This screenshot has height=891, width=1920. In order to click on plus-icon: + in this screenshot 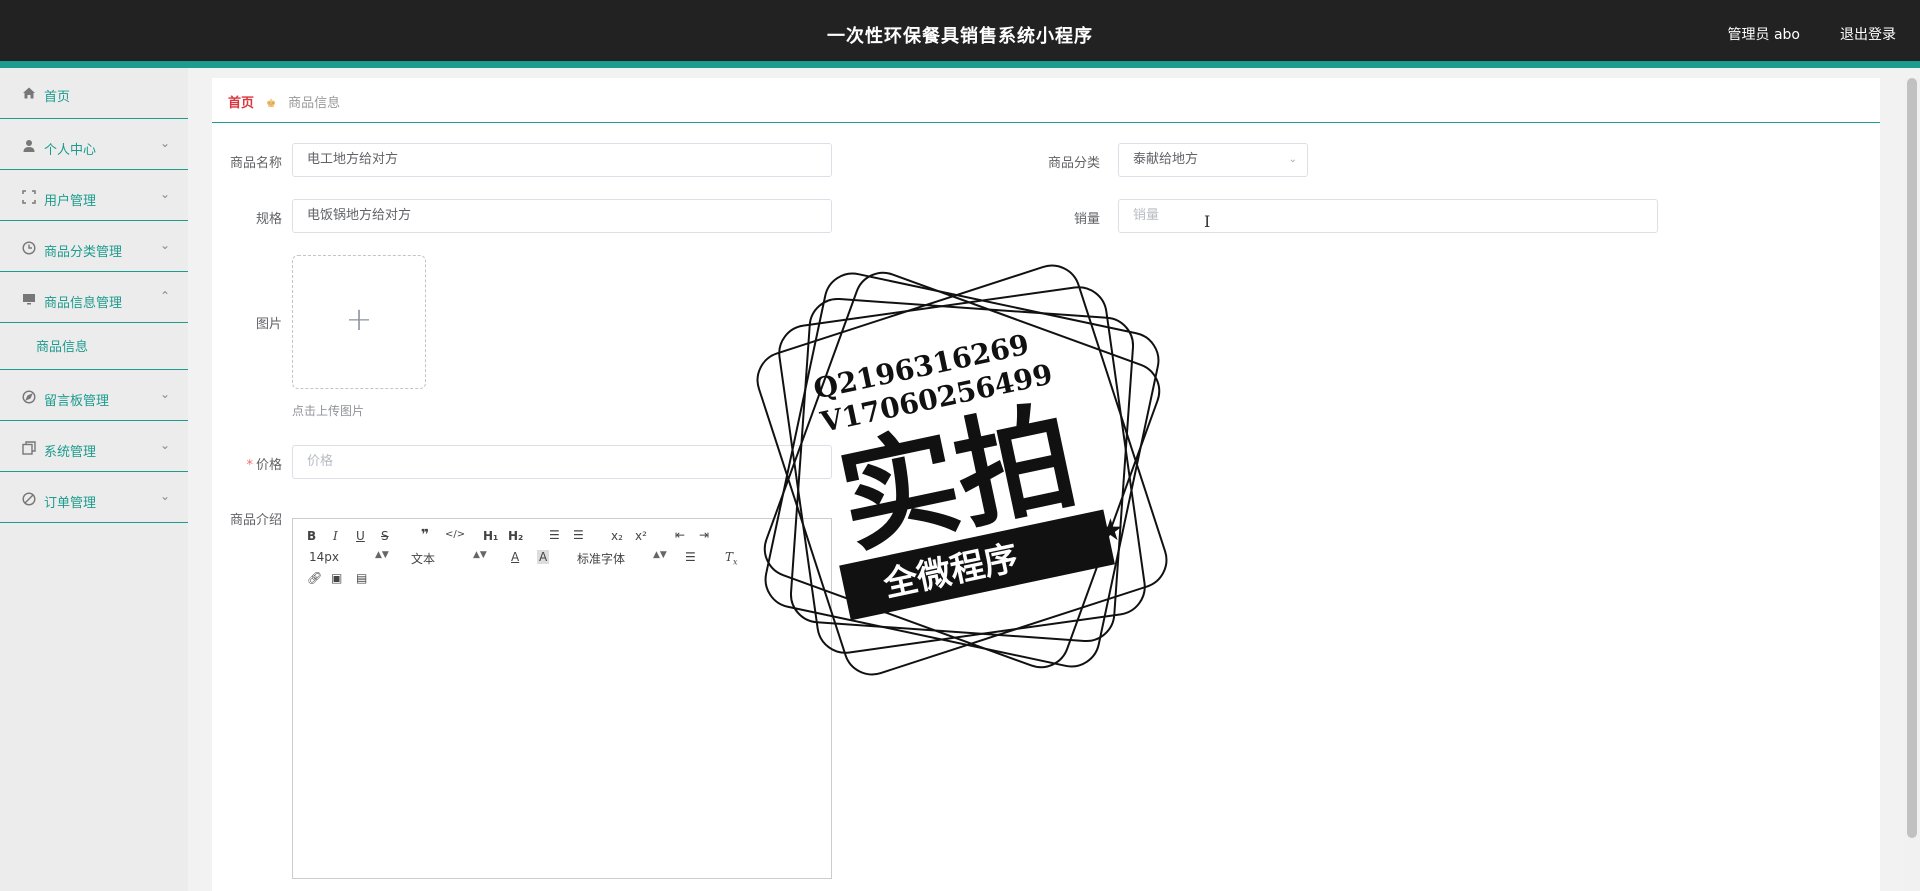, I will do `click(359, 319)`.